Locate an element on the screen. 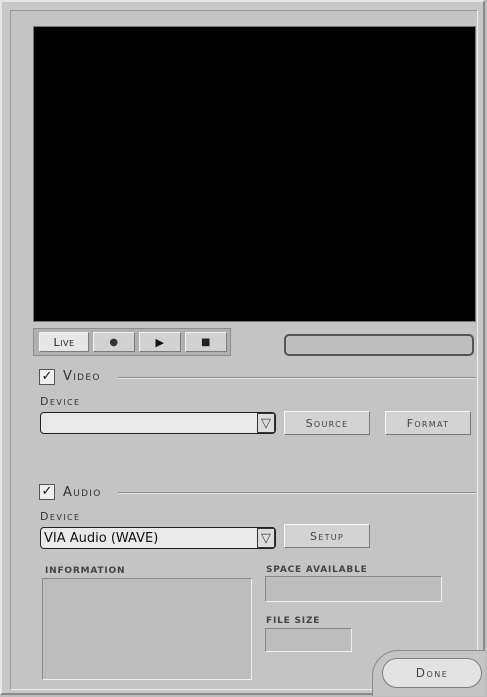 This screenshot has height=697, width=487. stop-icon: ■ is located at coordinates (206, 342).